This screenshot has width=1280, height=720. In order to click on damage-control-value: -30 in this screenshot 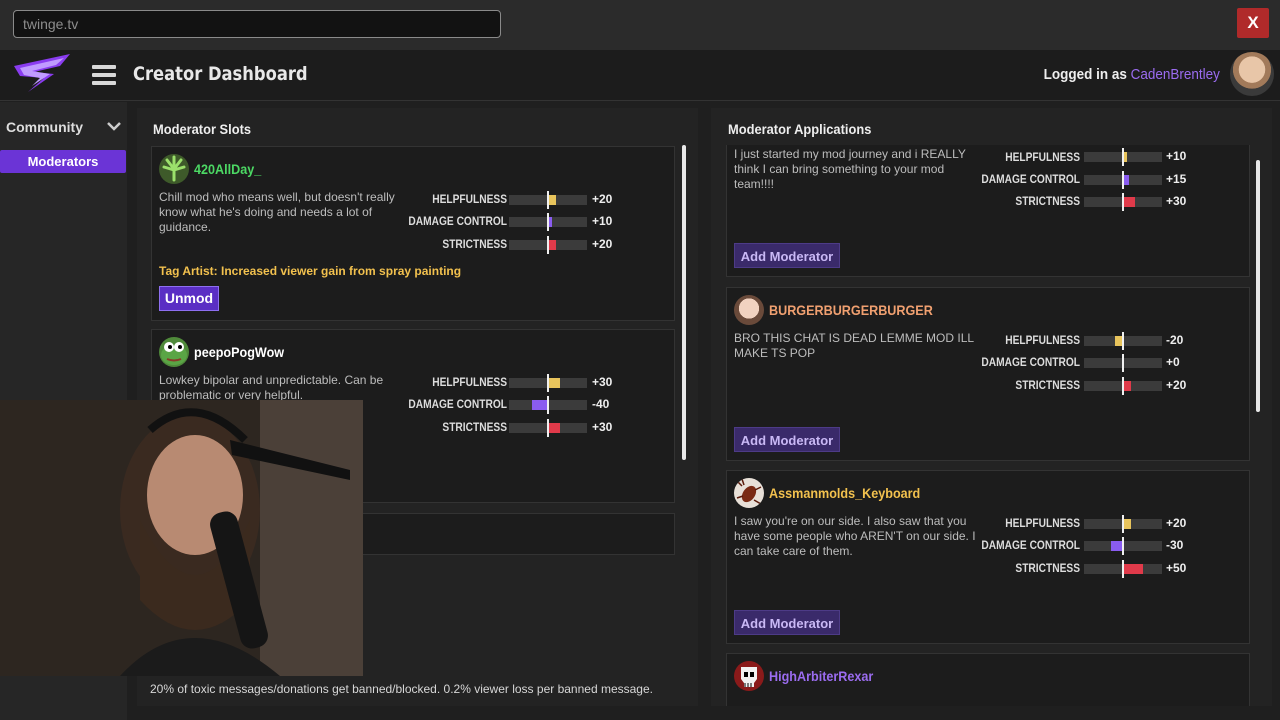, I will do `click(1175, 545)`.